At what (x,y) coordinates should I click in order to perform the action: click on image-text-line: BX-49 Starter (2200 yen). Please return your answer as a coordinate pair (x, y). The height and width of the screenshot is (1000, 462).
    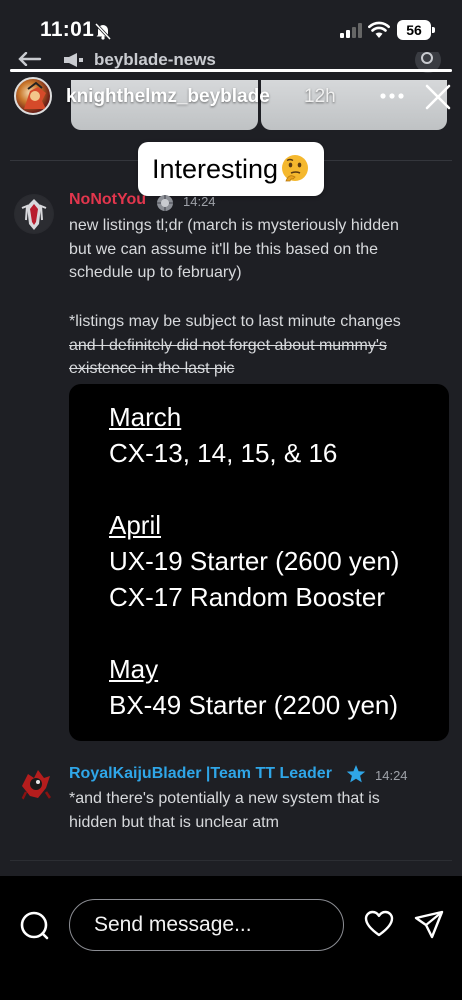
    Looking at the image, I should click on (254, 705).